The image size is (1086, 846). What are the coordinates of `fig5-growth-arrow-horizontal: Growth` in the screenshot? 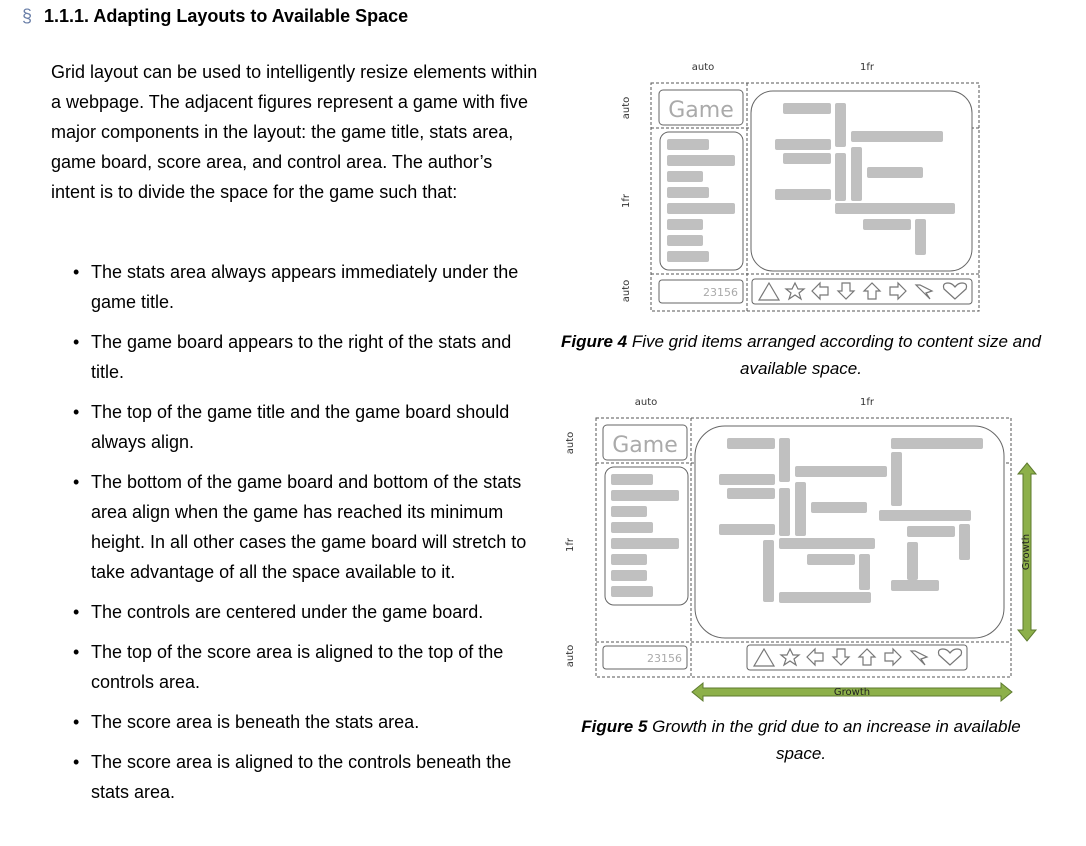 It's located at (852, 692).